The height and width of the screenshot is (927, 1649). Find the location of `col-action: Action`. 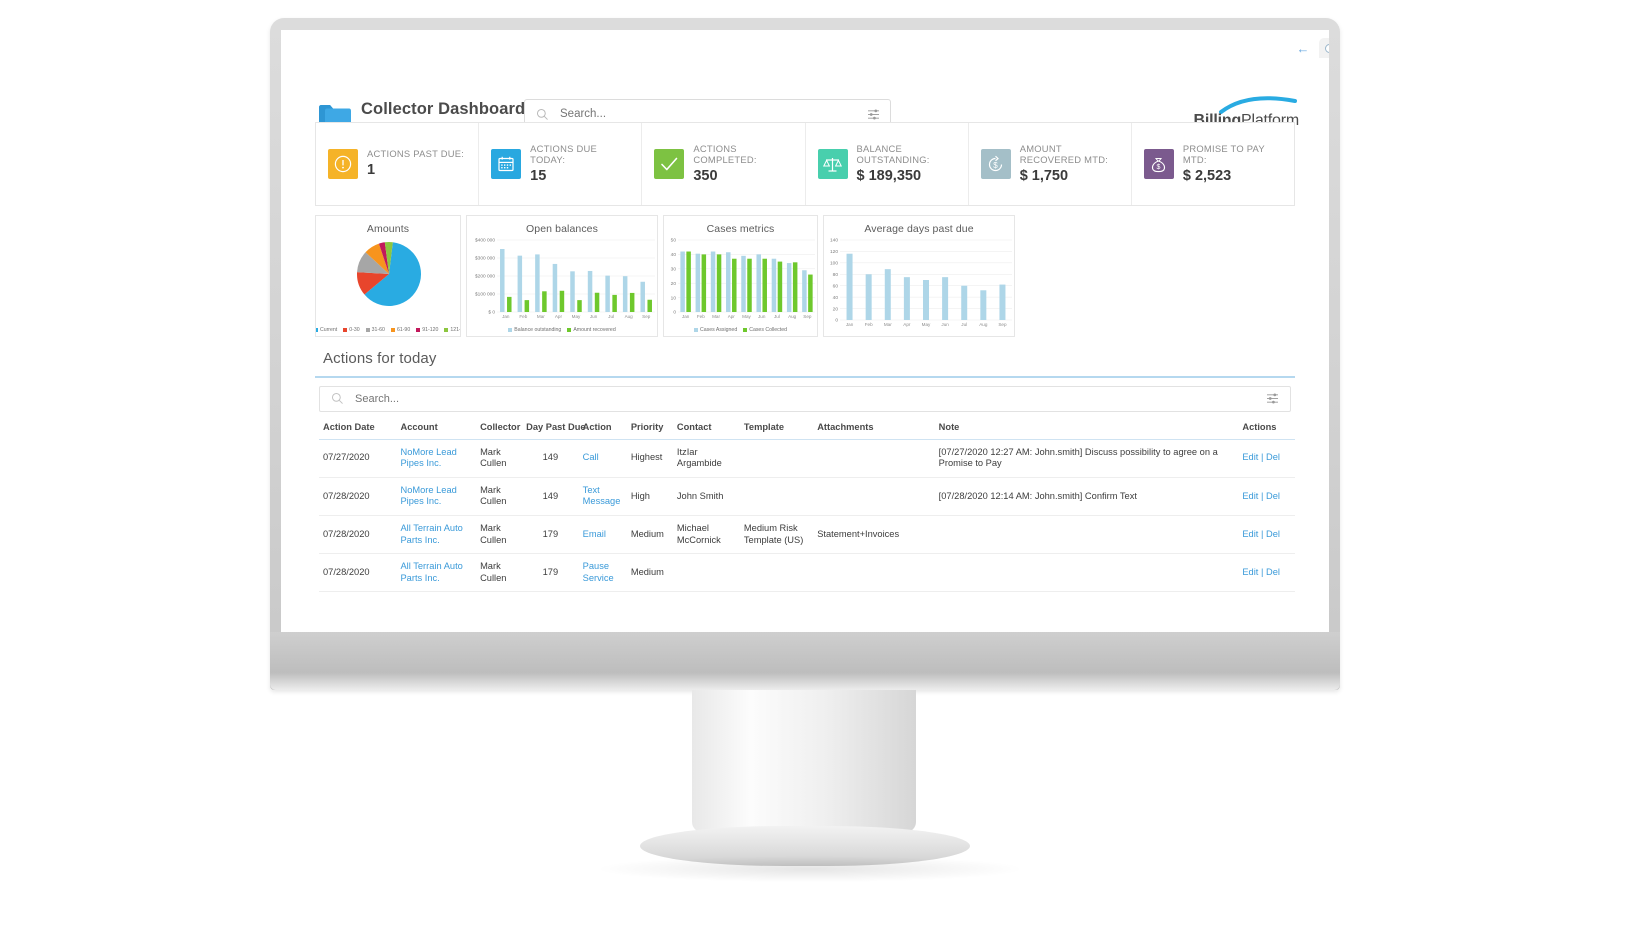

col-action: Action is located at coordinates (602, 430).